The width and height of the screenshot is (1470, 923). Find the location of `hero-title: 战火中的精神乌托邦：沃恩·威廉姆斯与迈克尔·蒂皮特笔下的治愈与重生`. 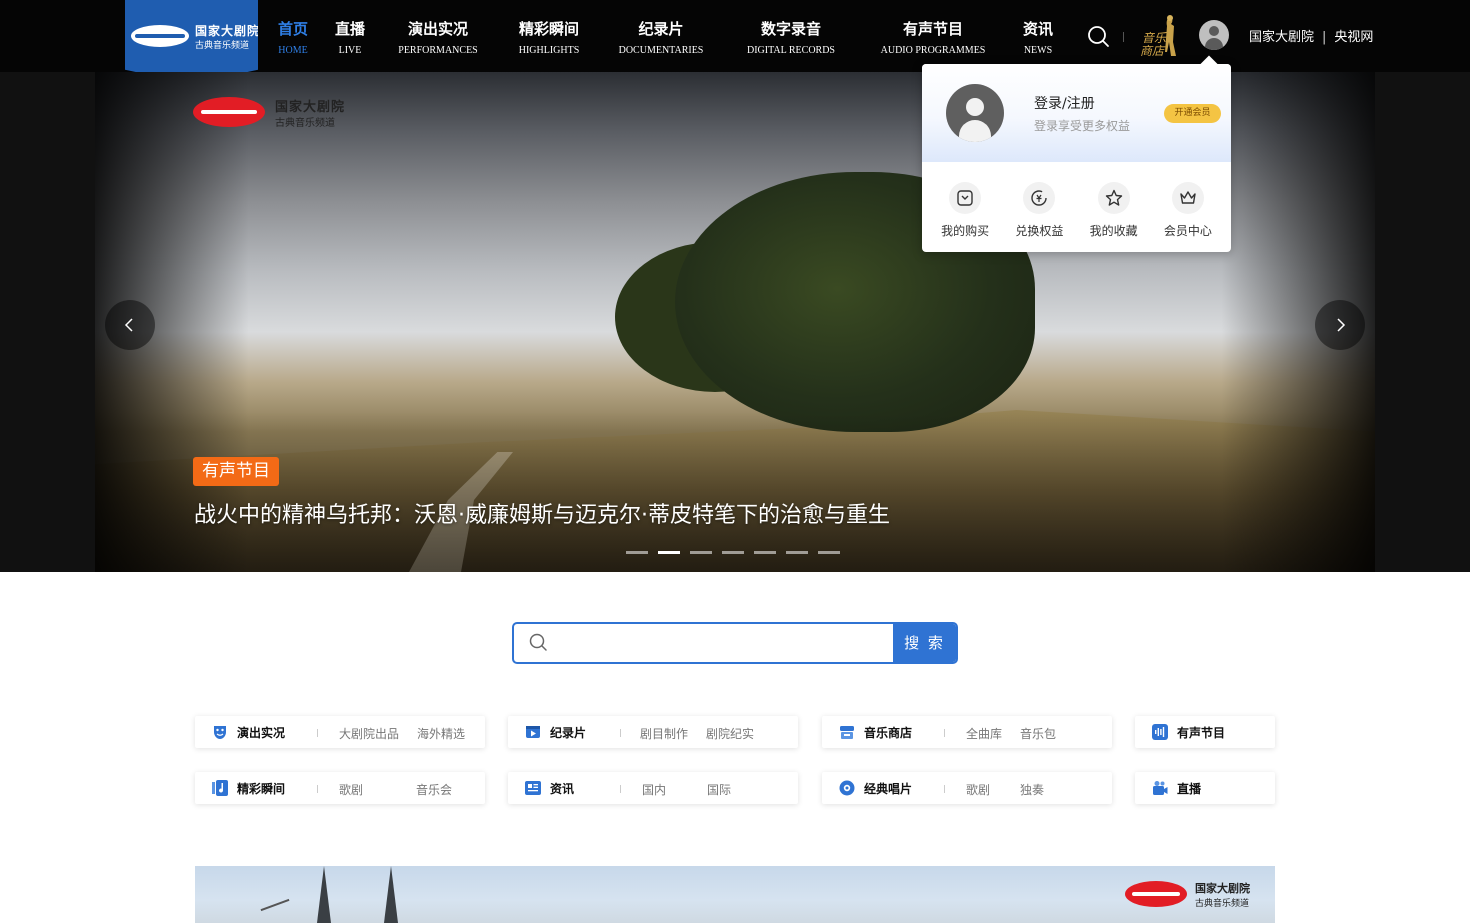

hero-title: 战火中的精神乌托邦：沃恩·威廉姆斯与迈克尔·蒂皮特笔下的治愈与重生 is located at coordinates (542, 513).